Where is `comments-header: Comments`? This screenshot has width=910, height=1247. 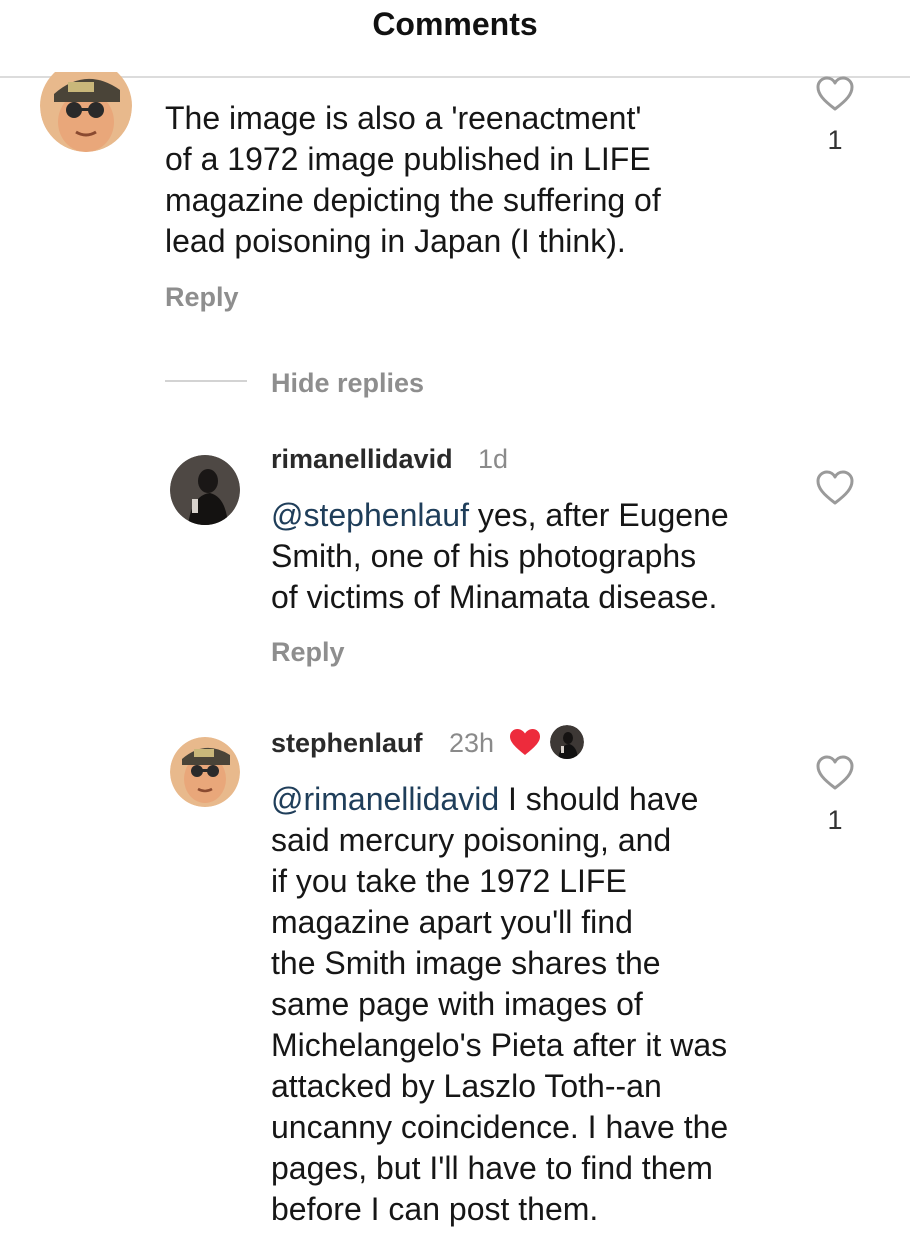 comments-header: Comments is located at coordinates (455, 39).